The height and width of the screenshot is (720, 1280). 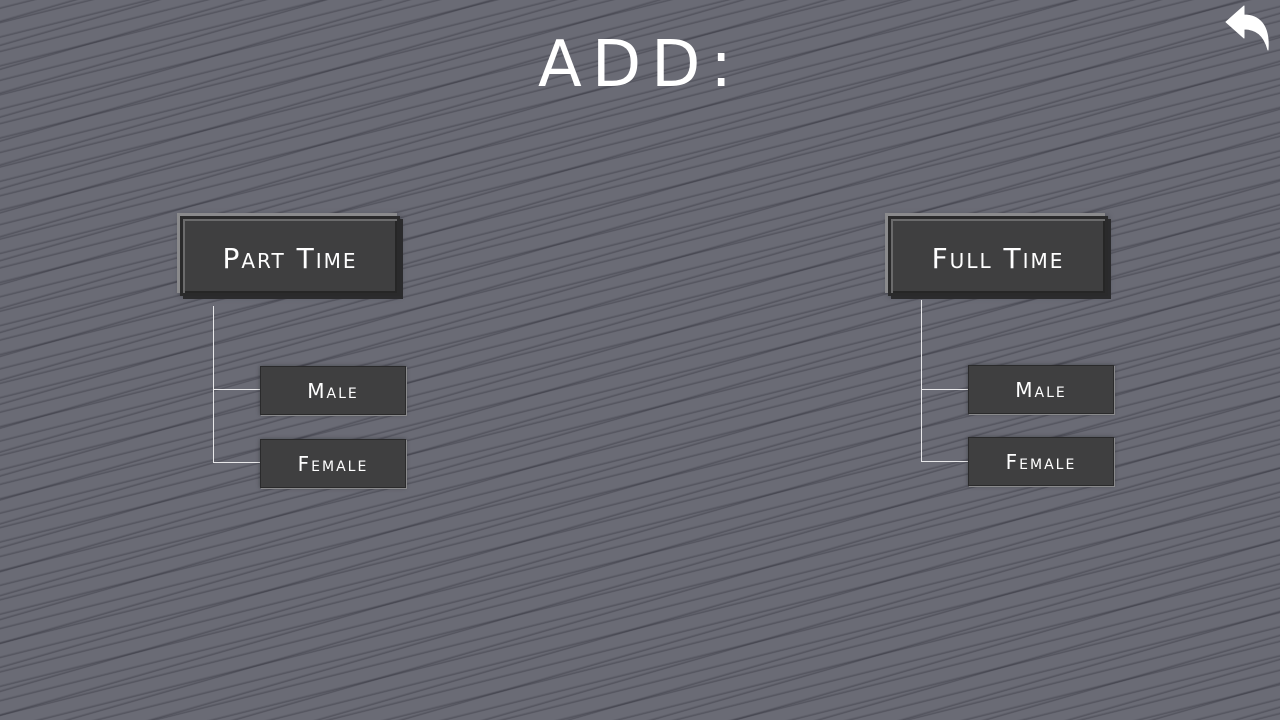 I want to click on part-time-connector-male, so click(x=236, y=389).